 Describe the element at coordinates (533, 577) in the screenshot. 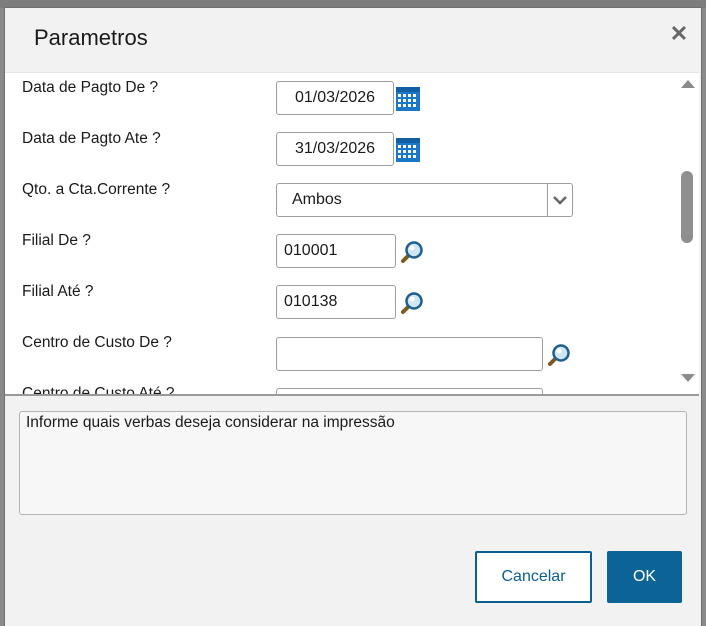

I see `cancel-button: Cancelar` at that location.